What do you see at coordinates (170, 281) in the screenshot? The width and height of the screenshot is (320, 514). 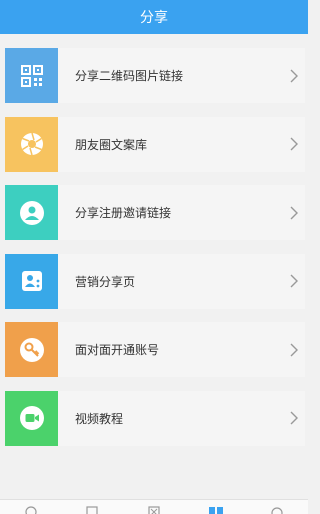 I see `menu-item-label: 营销分享页` at bounding box center [170, 281].